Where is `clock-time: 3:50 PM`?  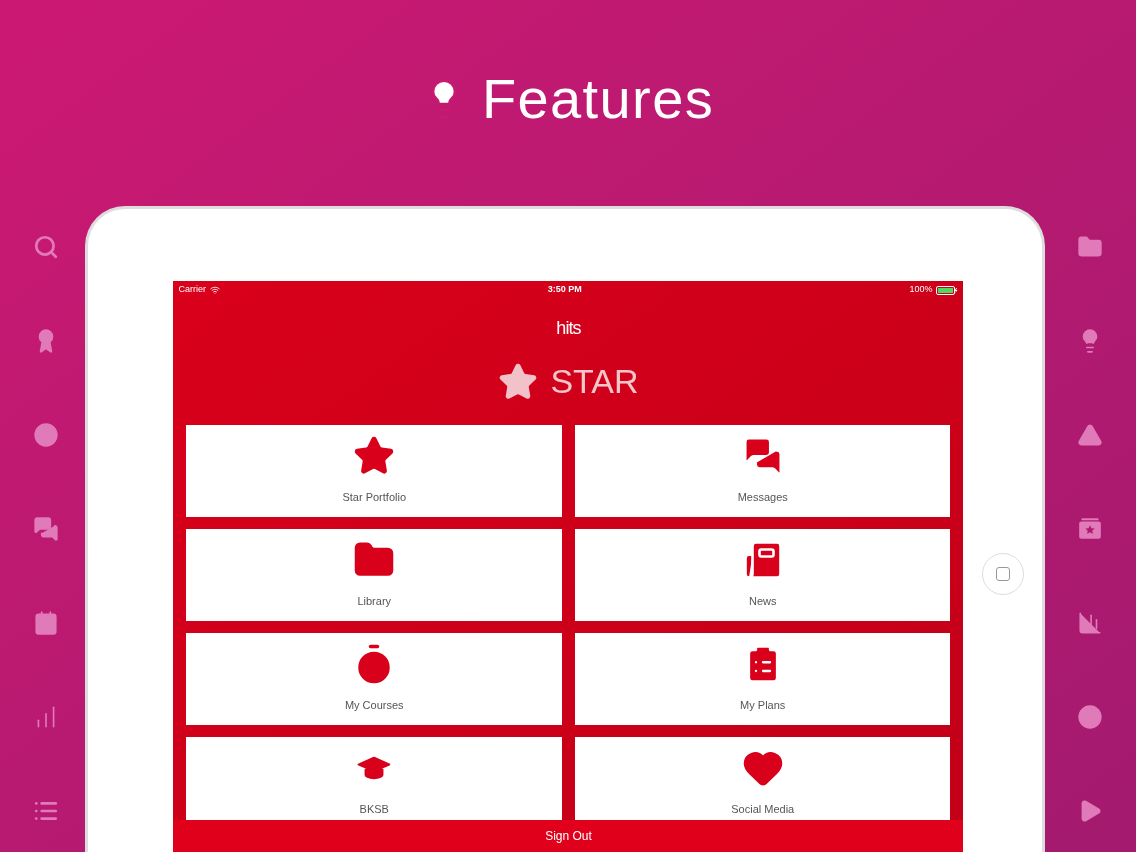 clock-time: 3:50 PM is located at coordinates (564, 290).